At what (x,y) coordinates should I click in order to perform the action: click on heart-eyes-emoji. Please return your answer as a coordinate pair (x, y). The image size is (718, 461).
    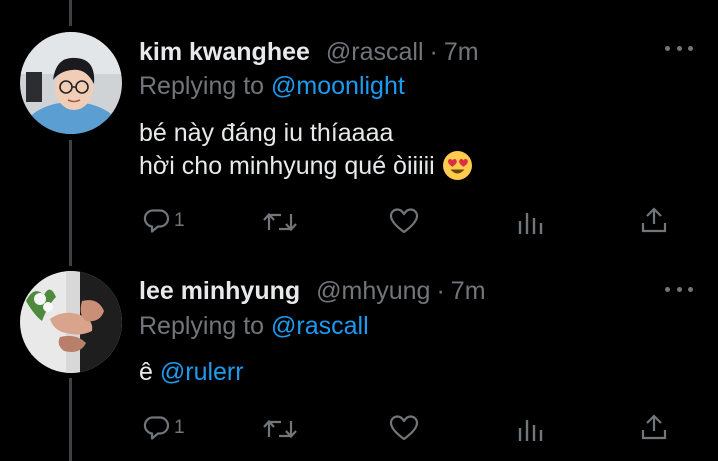
    Looking at the image, I should click on (457, 170).